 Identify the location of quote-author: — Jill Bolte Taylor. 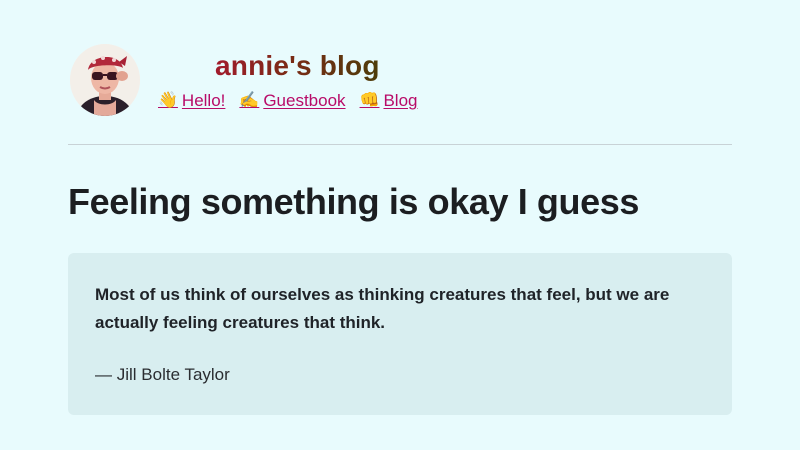
(162, 374).